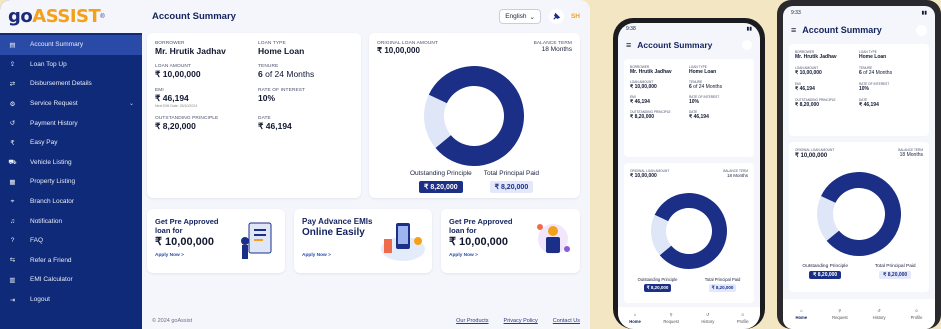  I want to click on sidebar-item-account-summary: ▤ Account Summary, so click(71, 45).